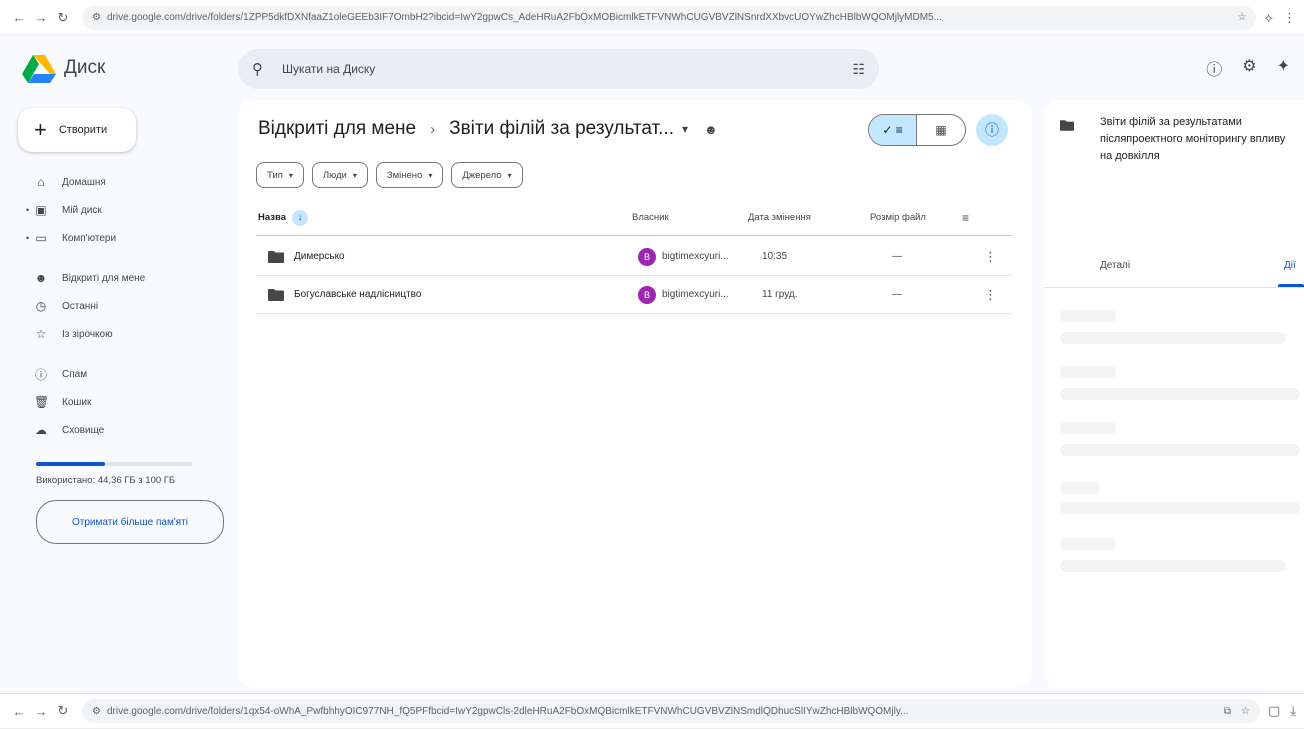 Image resolution: width=1304 pixels, height=729 pixels. What do you see at coordinates (40, 374) in the screenshot?
I see `spam-icon: ⓘ` at bounding box center [40, 374].